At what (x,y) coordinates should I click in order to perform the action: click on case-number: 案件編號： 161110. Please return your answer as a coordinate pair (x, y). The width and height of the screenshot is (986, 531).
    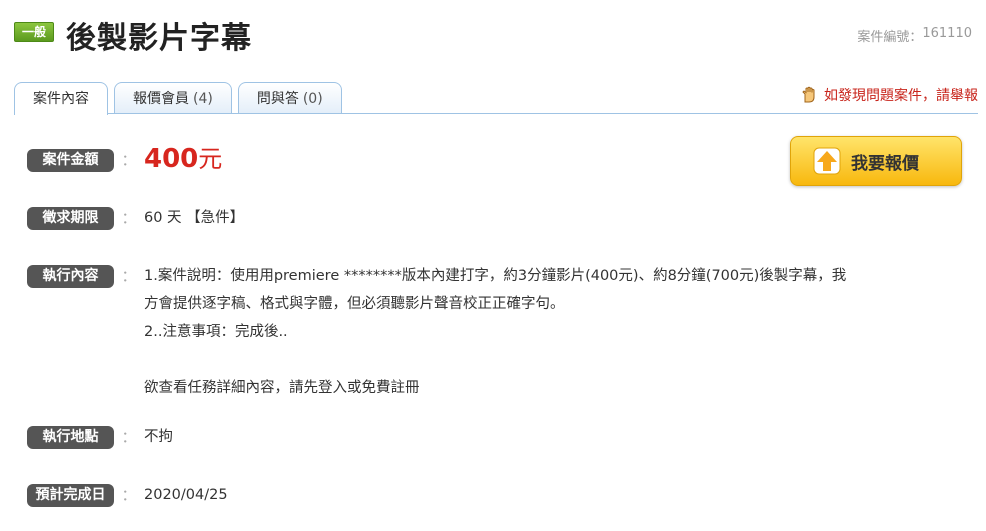
    Looking at the image, I should click on (914, 35).